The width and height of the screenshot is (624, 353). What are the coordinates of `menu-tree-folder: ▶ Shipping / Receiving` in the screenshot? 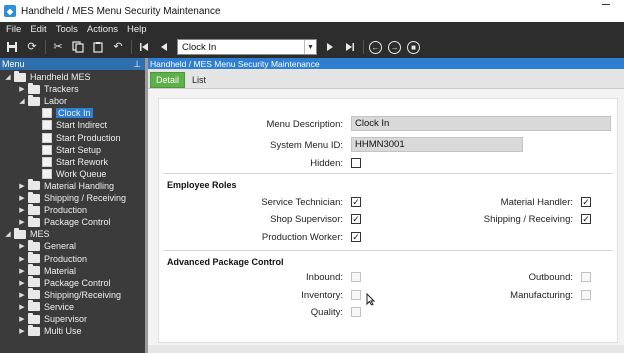 It's located at (72, 197).